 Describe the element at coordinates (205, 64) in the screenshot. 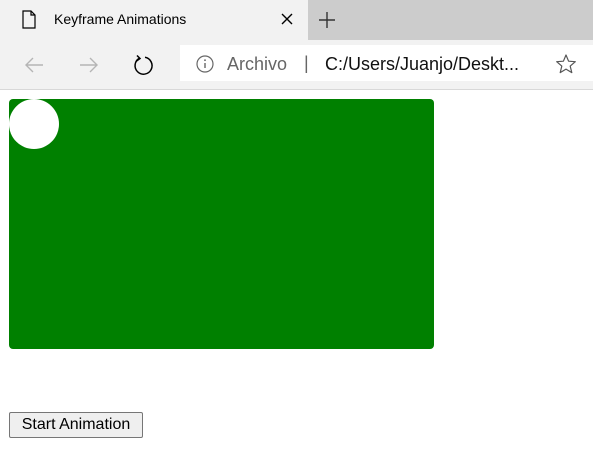

I see `info-icon` at that location.